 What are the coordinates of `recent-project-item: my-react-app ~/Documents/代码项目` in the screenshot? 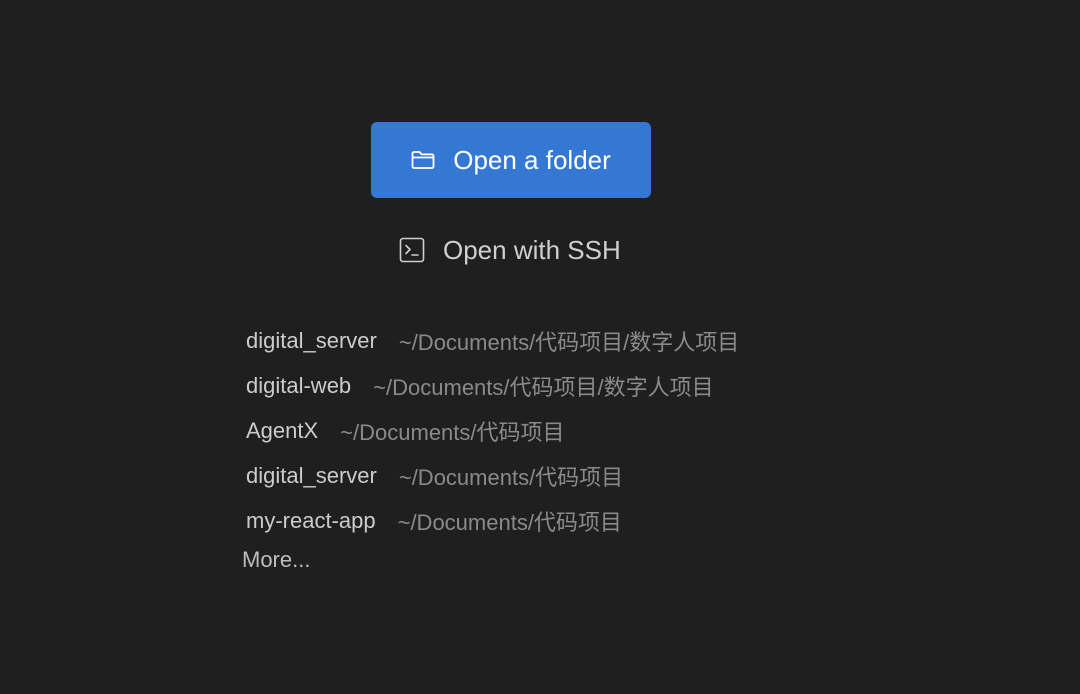 It's located at (492, 520).